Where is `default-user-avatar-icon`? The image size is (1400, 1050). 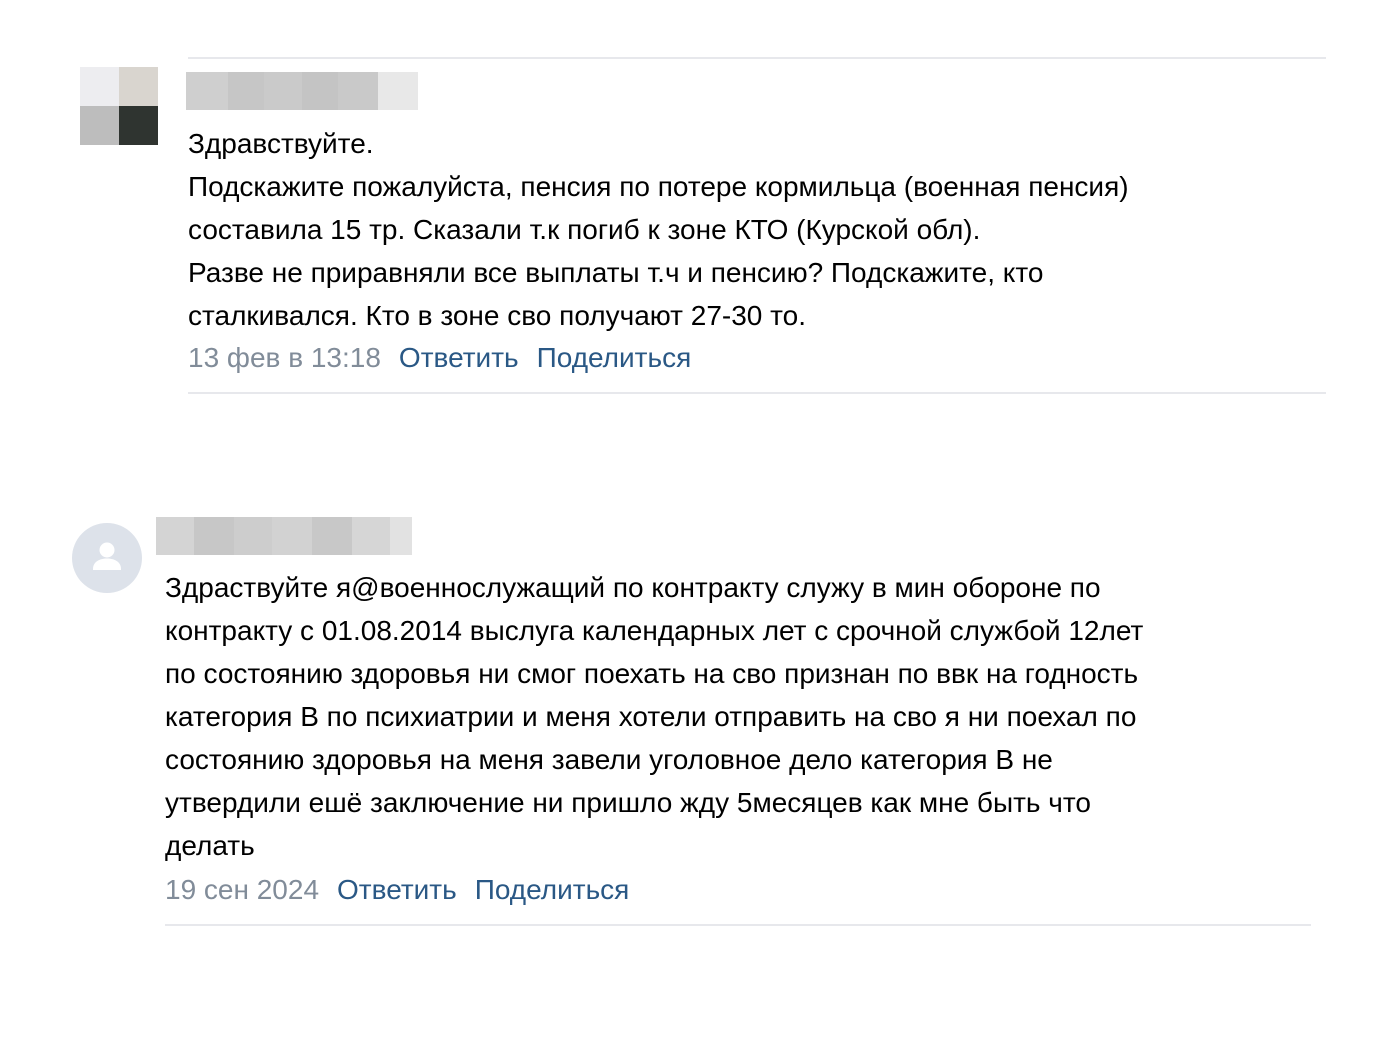
default-user-avatar-icon is located at coordinates (107, 558).